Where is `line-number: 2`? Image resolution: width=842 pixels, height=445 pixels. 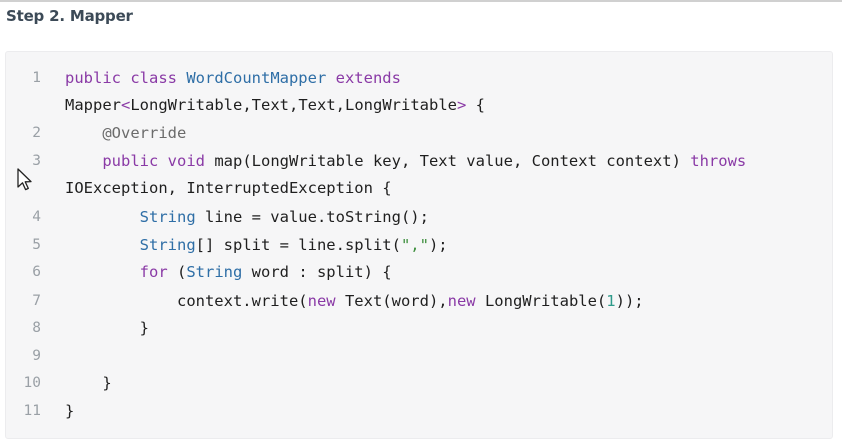 line-number: 2 is located at coordinates (36, 133).